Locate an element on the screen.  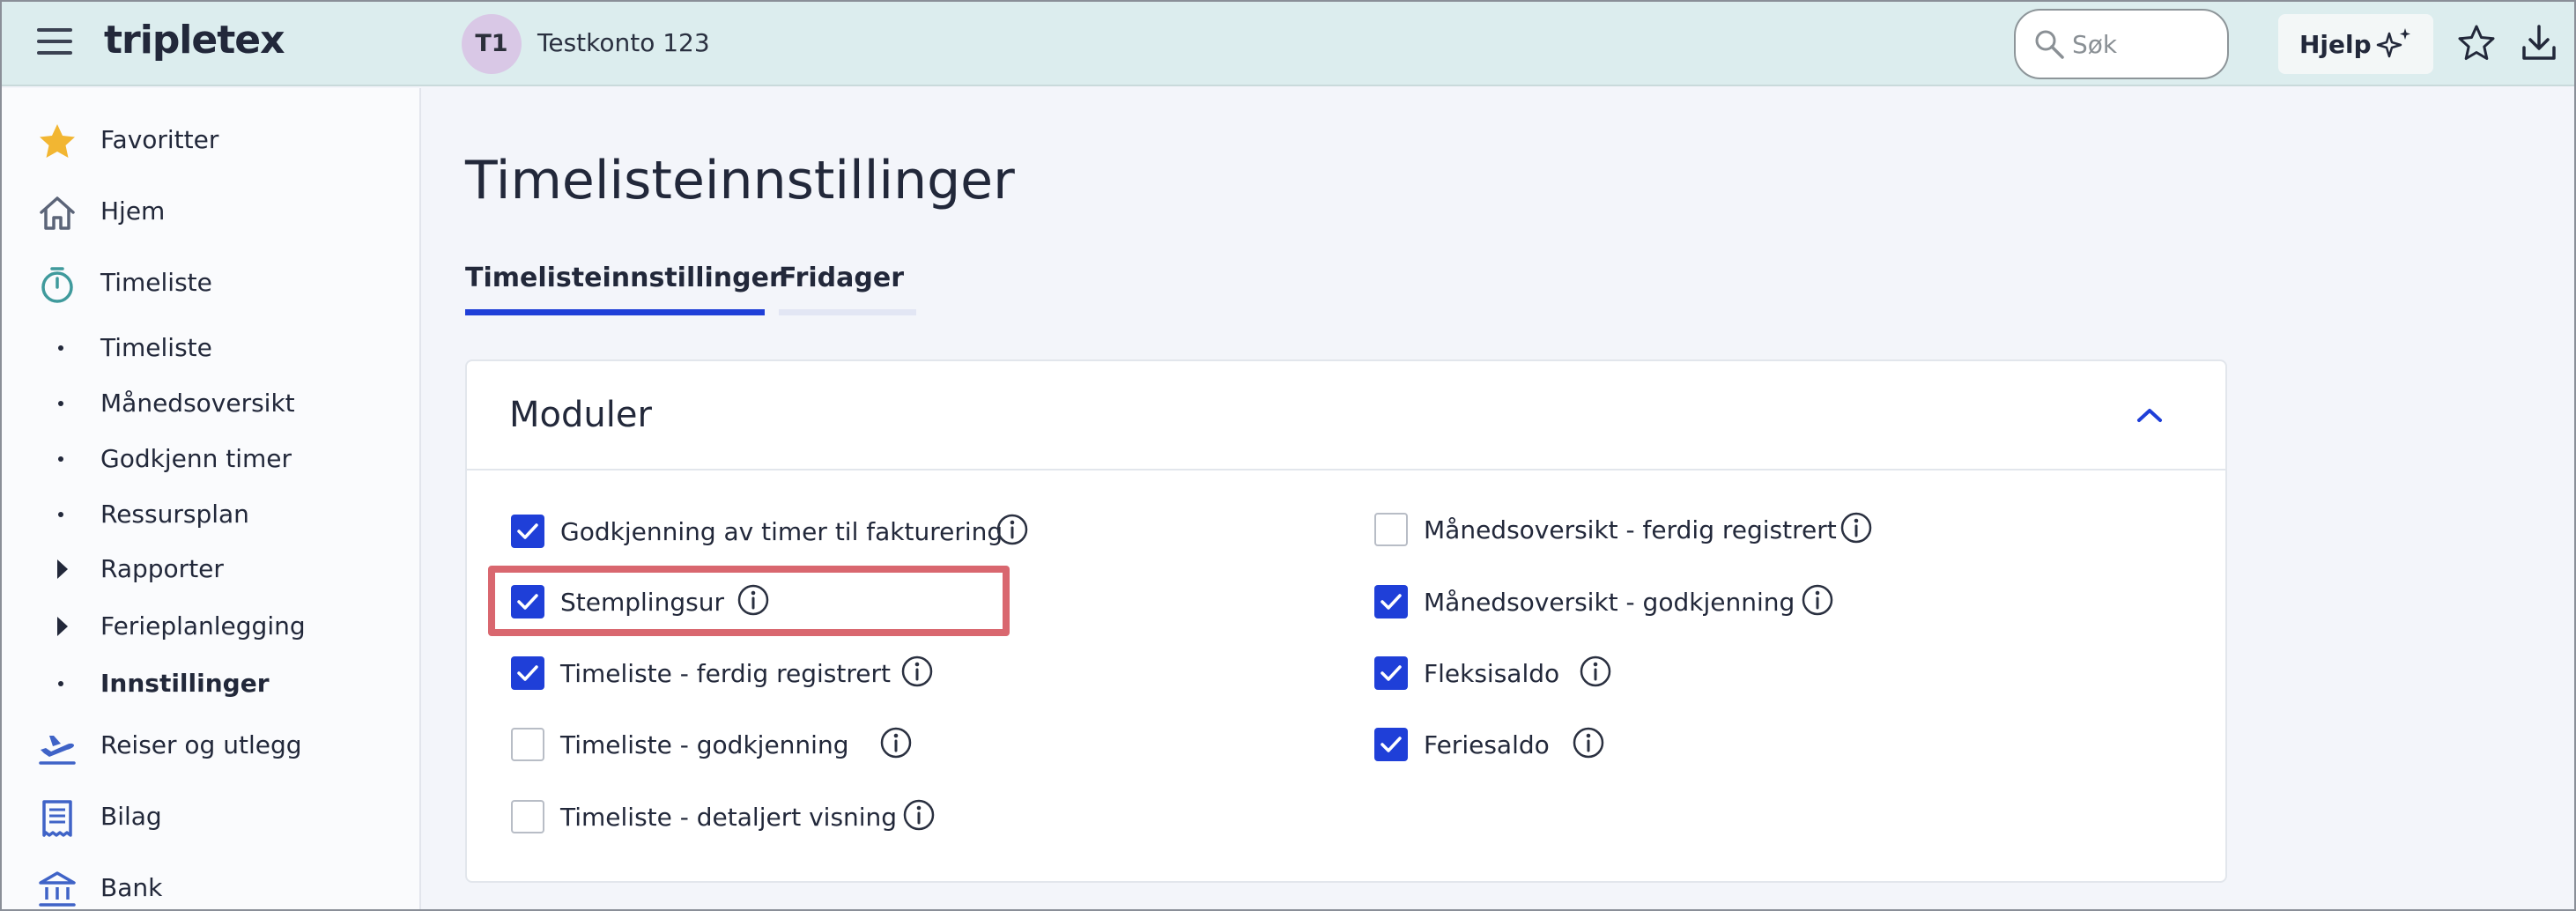
sidebar-item-timeliste: Timeliste is located at coordinates (212, 282).